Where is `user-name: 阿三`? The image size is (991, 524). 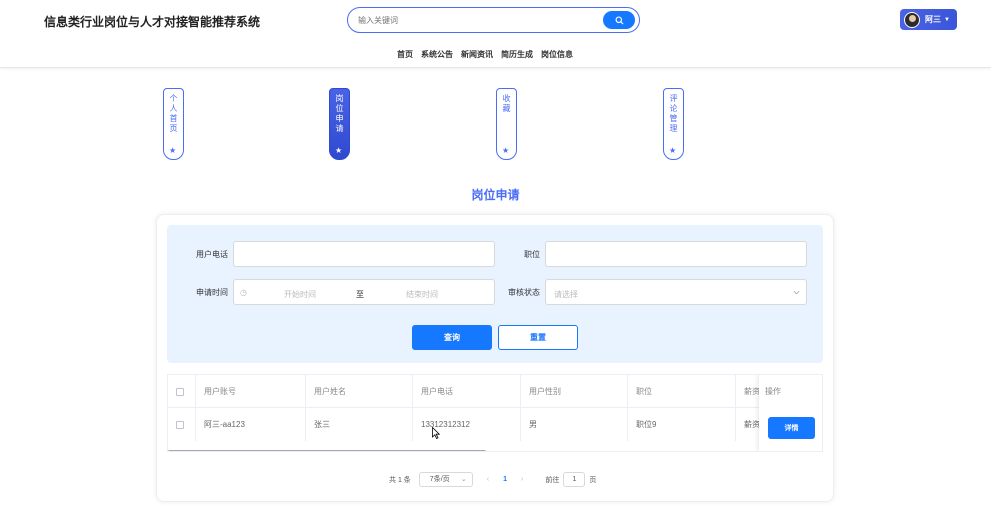 user-name: 阿三 is located at coordinates (933, 19).